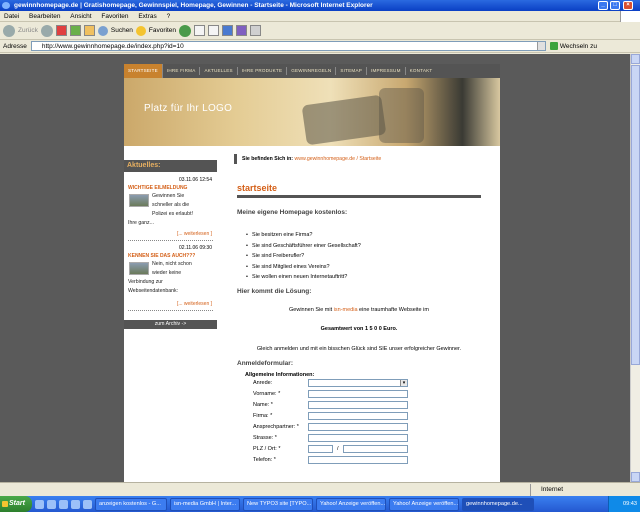  Describe the element at coordinates (311, 310) in the screenshot. I see `win-text-pre: Gewinnen Sie mit` at that location.